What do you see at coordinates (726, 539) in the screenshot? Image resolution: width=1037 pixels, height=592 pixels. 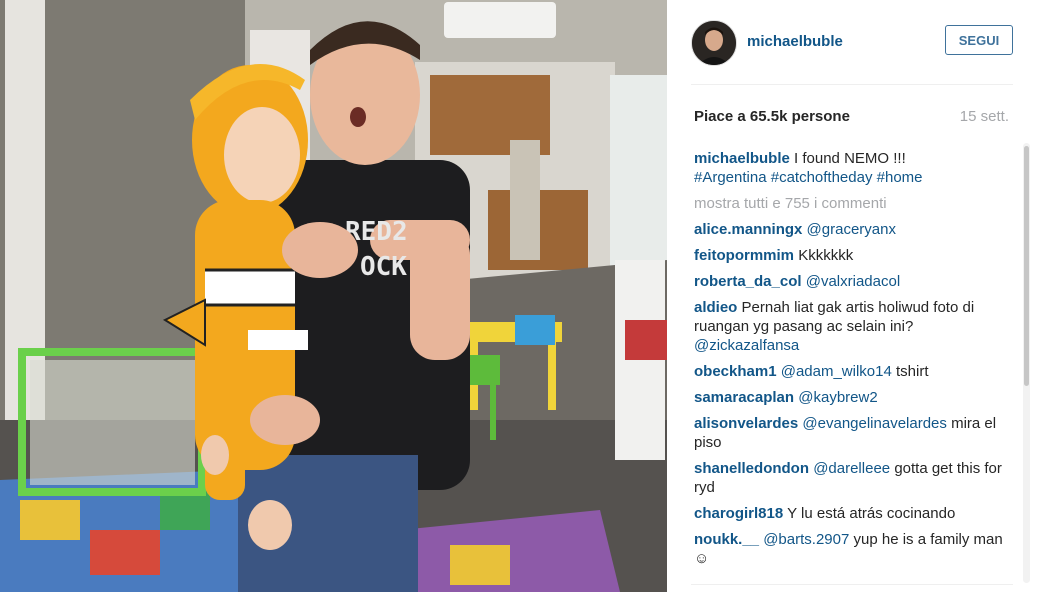 I see `comment-username: noukk.__` at bounding box center [726, 539].